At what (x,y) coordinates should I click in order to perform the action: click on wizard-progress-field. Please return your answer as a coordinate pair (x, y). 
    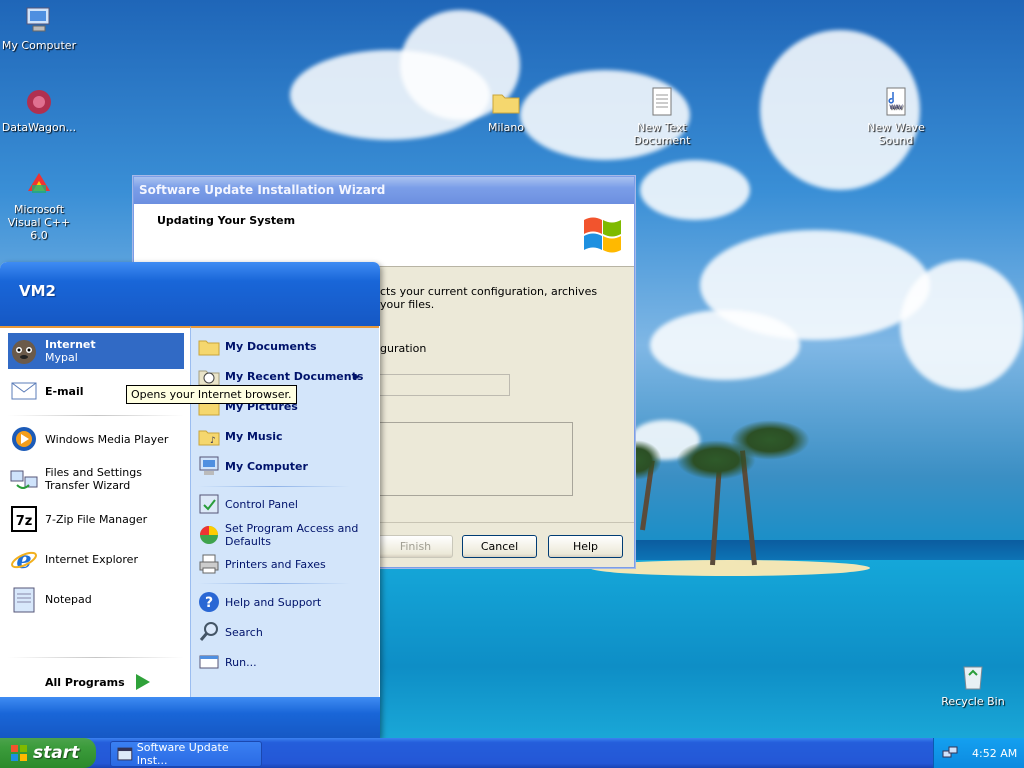
    Looking at the image, I should click on (442, 385).